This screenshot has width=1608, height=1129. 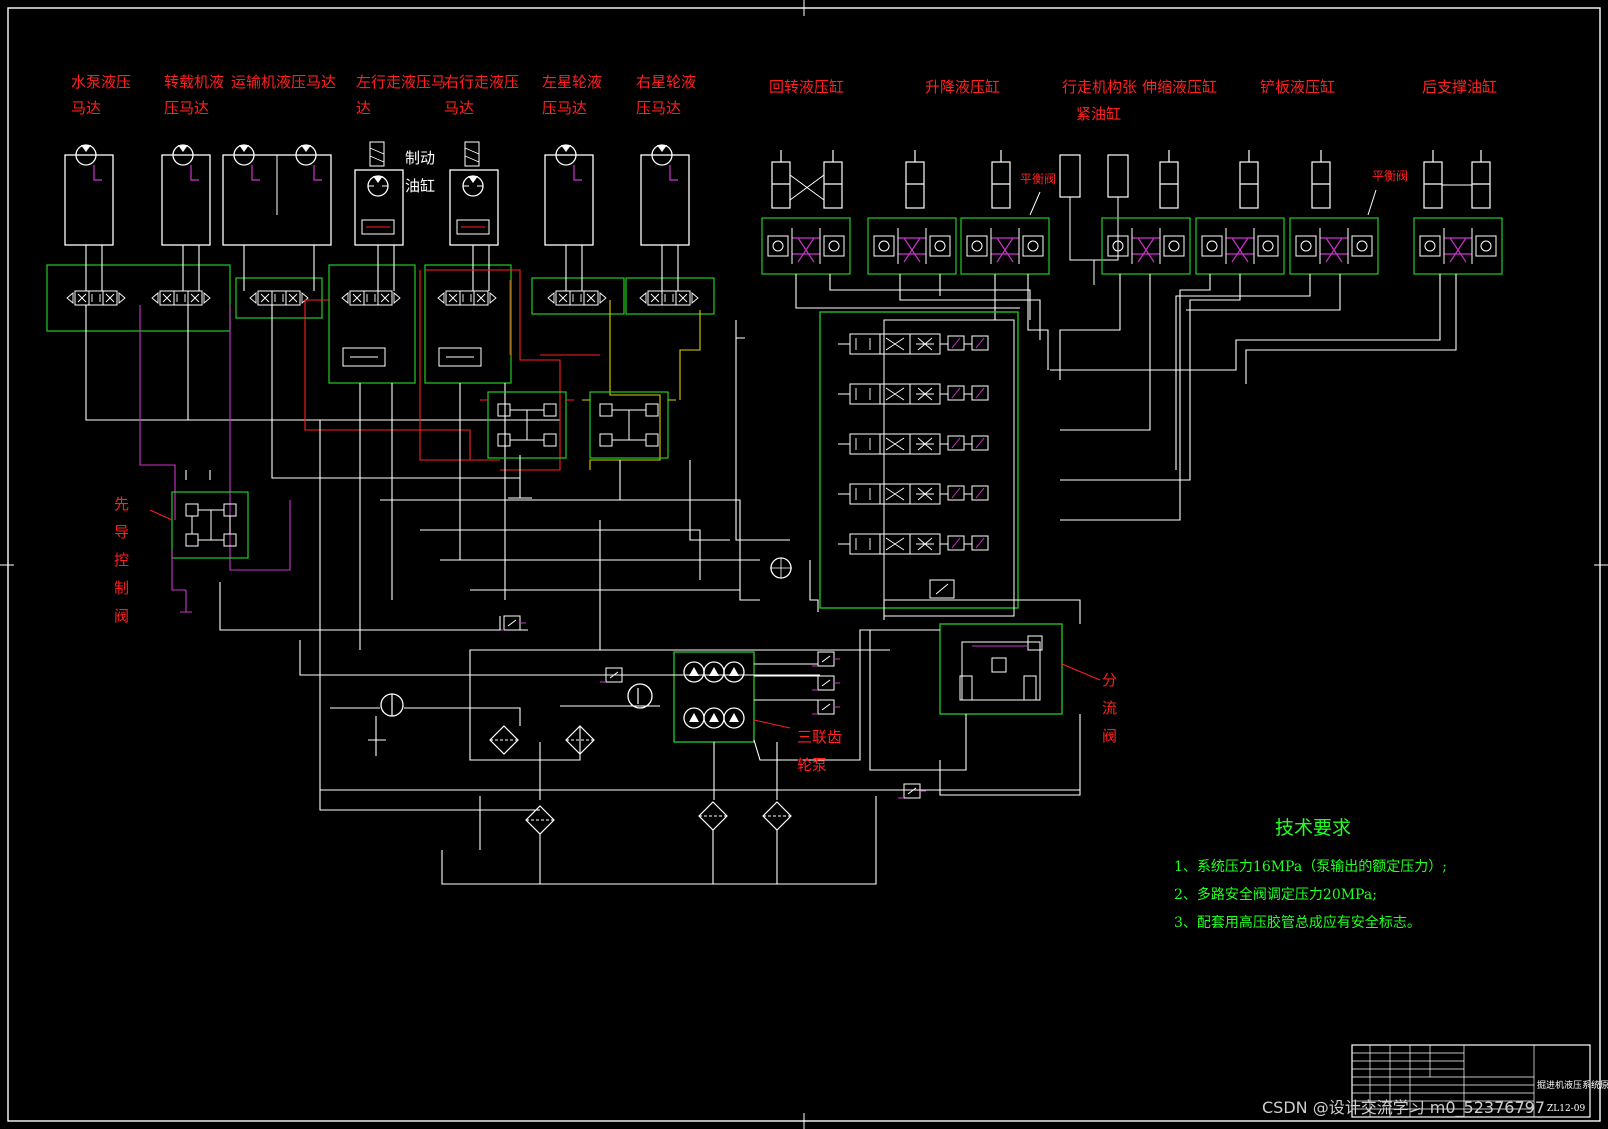 What do you see at coordinates (1459, 87) in the screenshot?
I see `label-rear-support-cylinder: 后支撑油缸` at bounding box center [1459, 87].